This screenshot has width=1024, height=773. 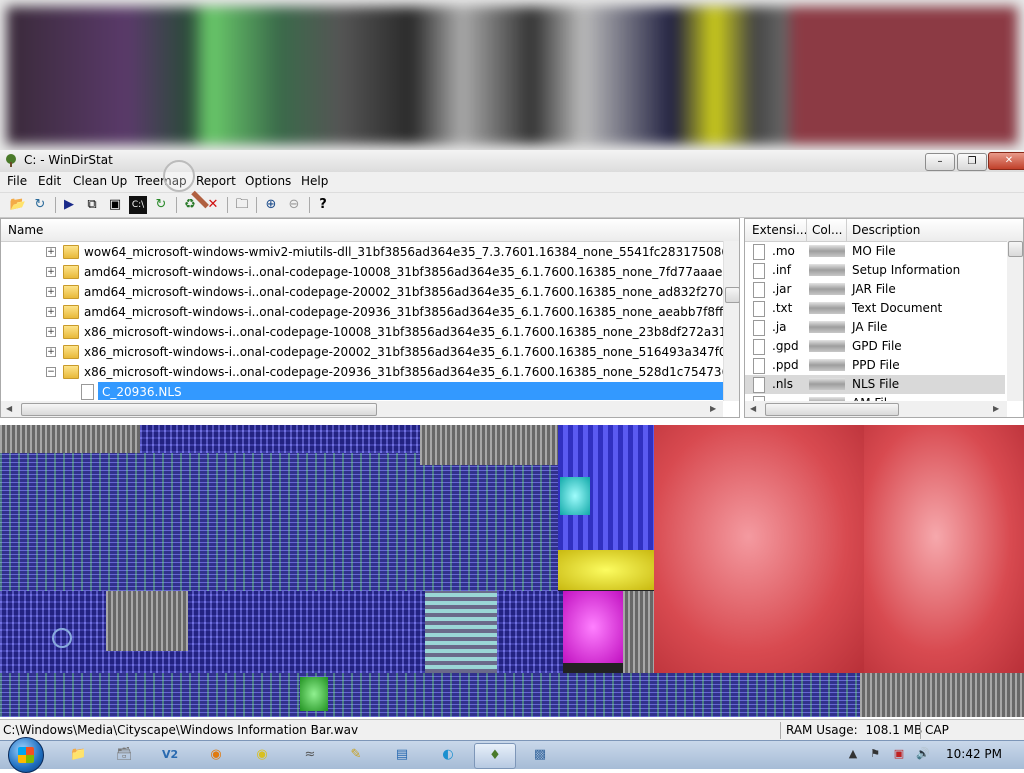 I want to click on explorer-icon: ▣, so click(x=115, y=205).